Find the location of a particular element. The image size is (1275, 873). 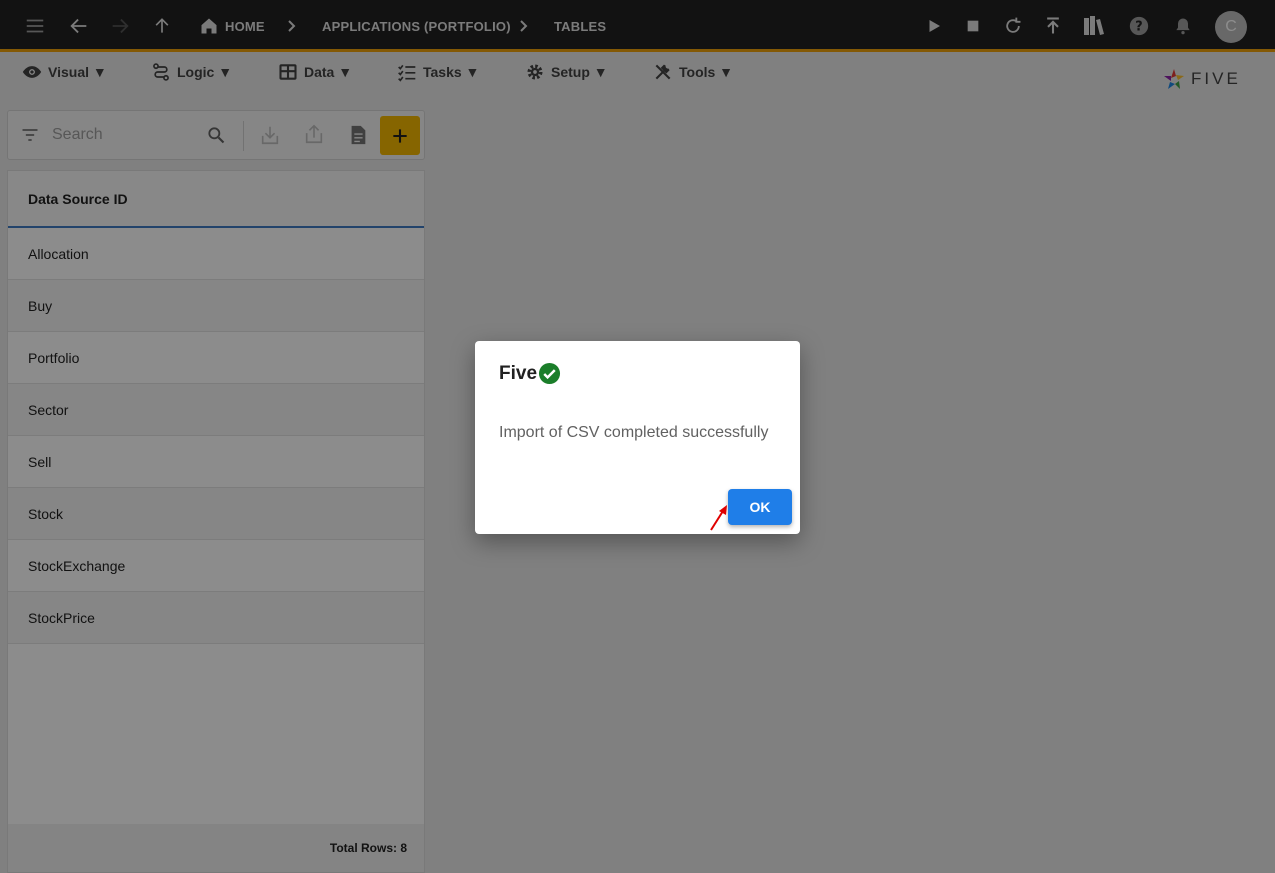

check-circle-icon is located at coordinates (549, 373).